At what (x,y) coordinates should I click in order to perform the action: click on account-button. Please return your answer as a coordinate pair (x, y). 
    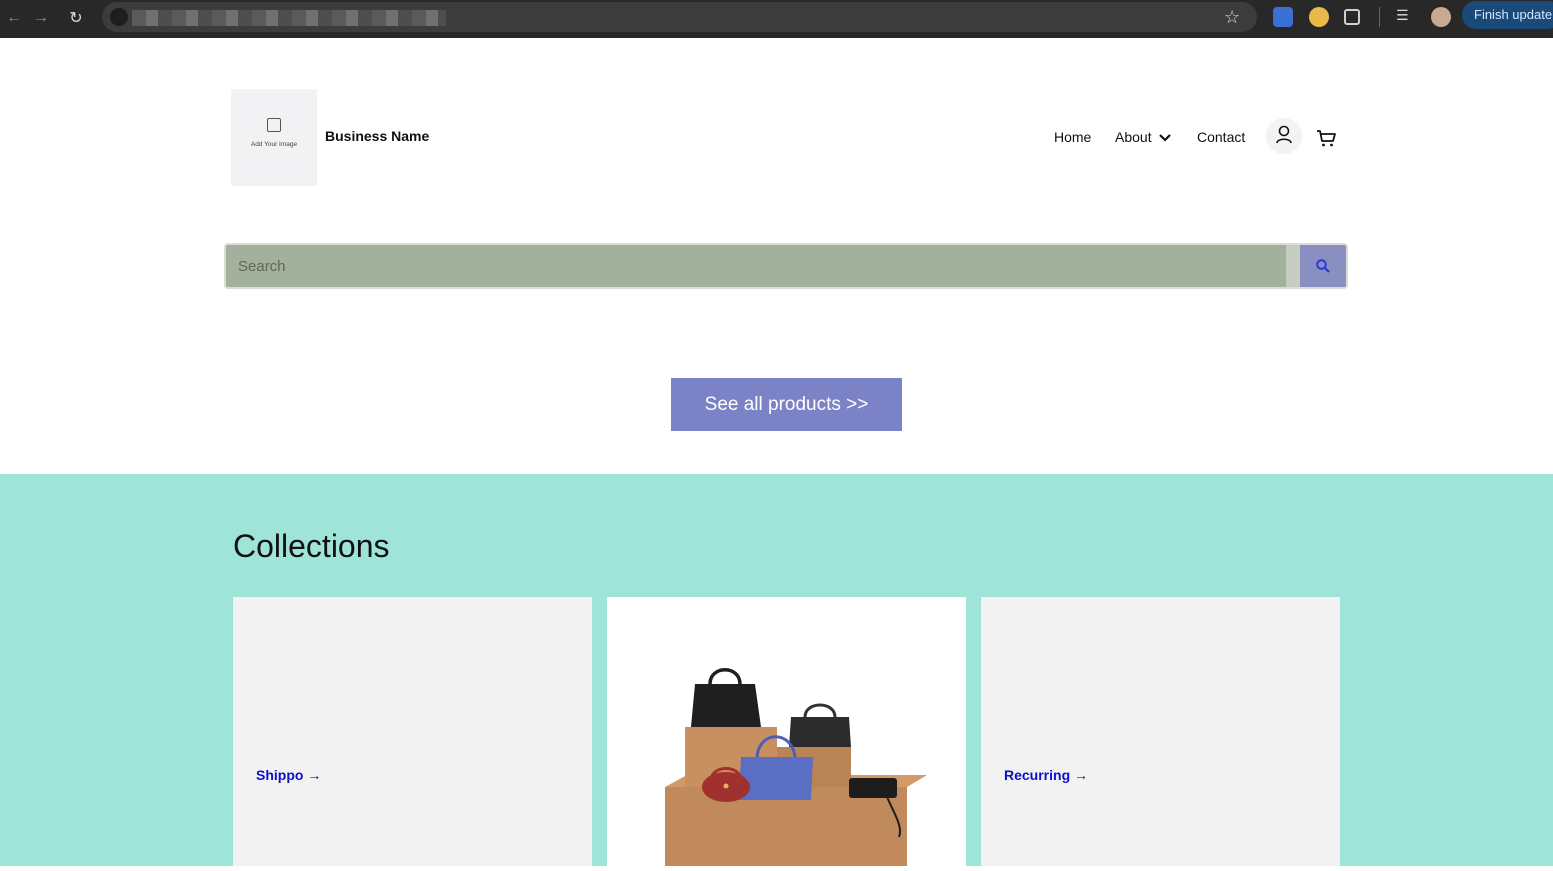
    Looking at the image, I should click on (1284, 136).